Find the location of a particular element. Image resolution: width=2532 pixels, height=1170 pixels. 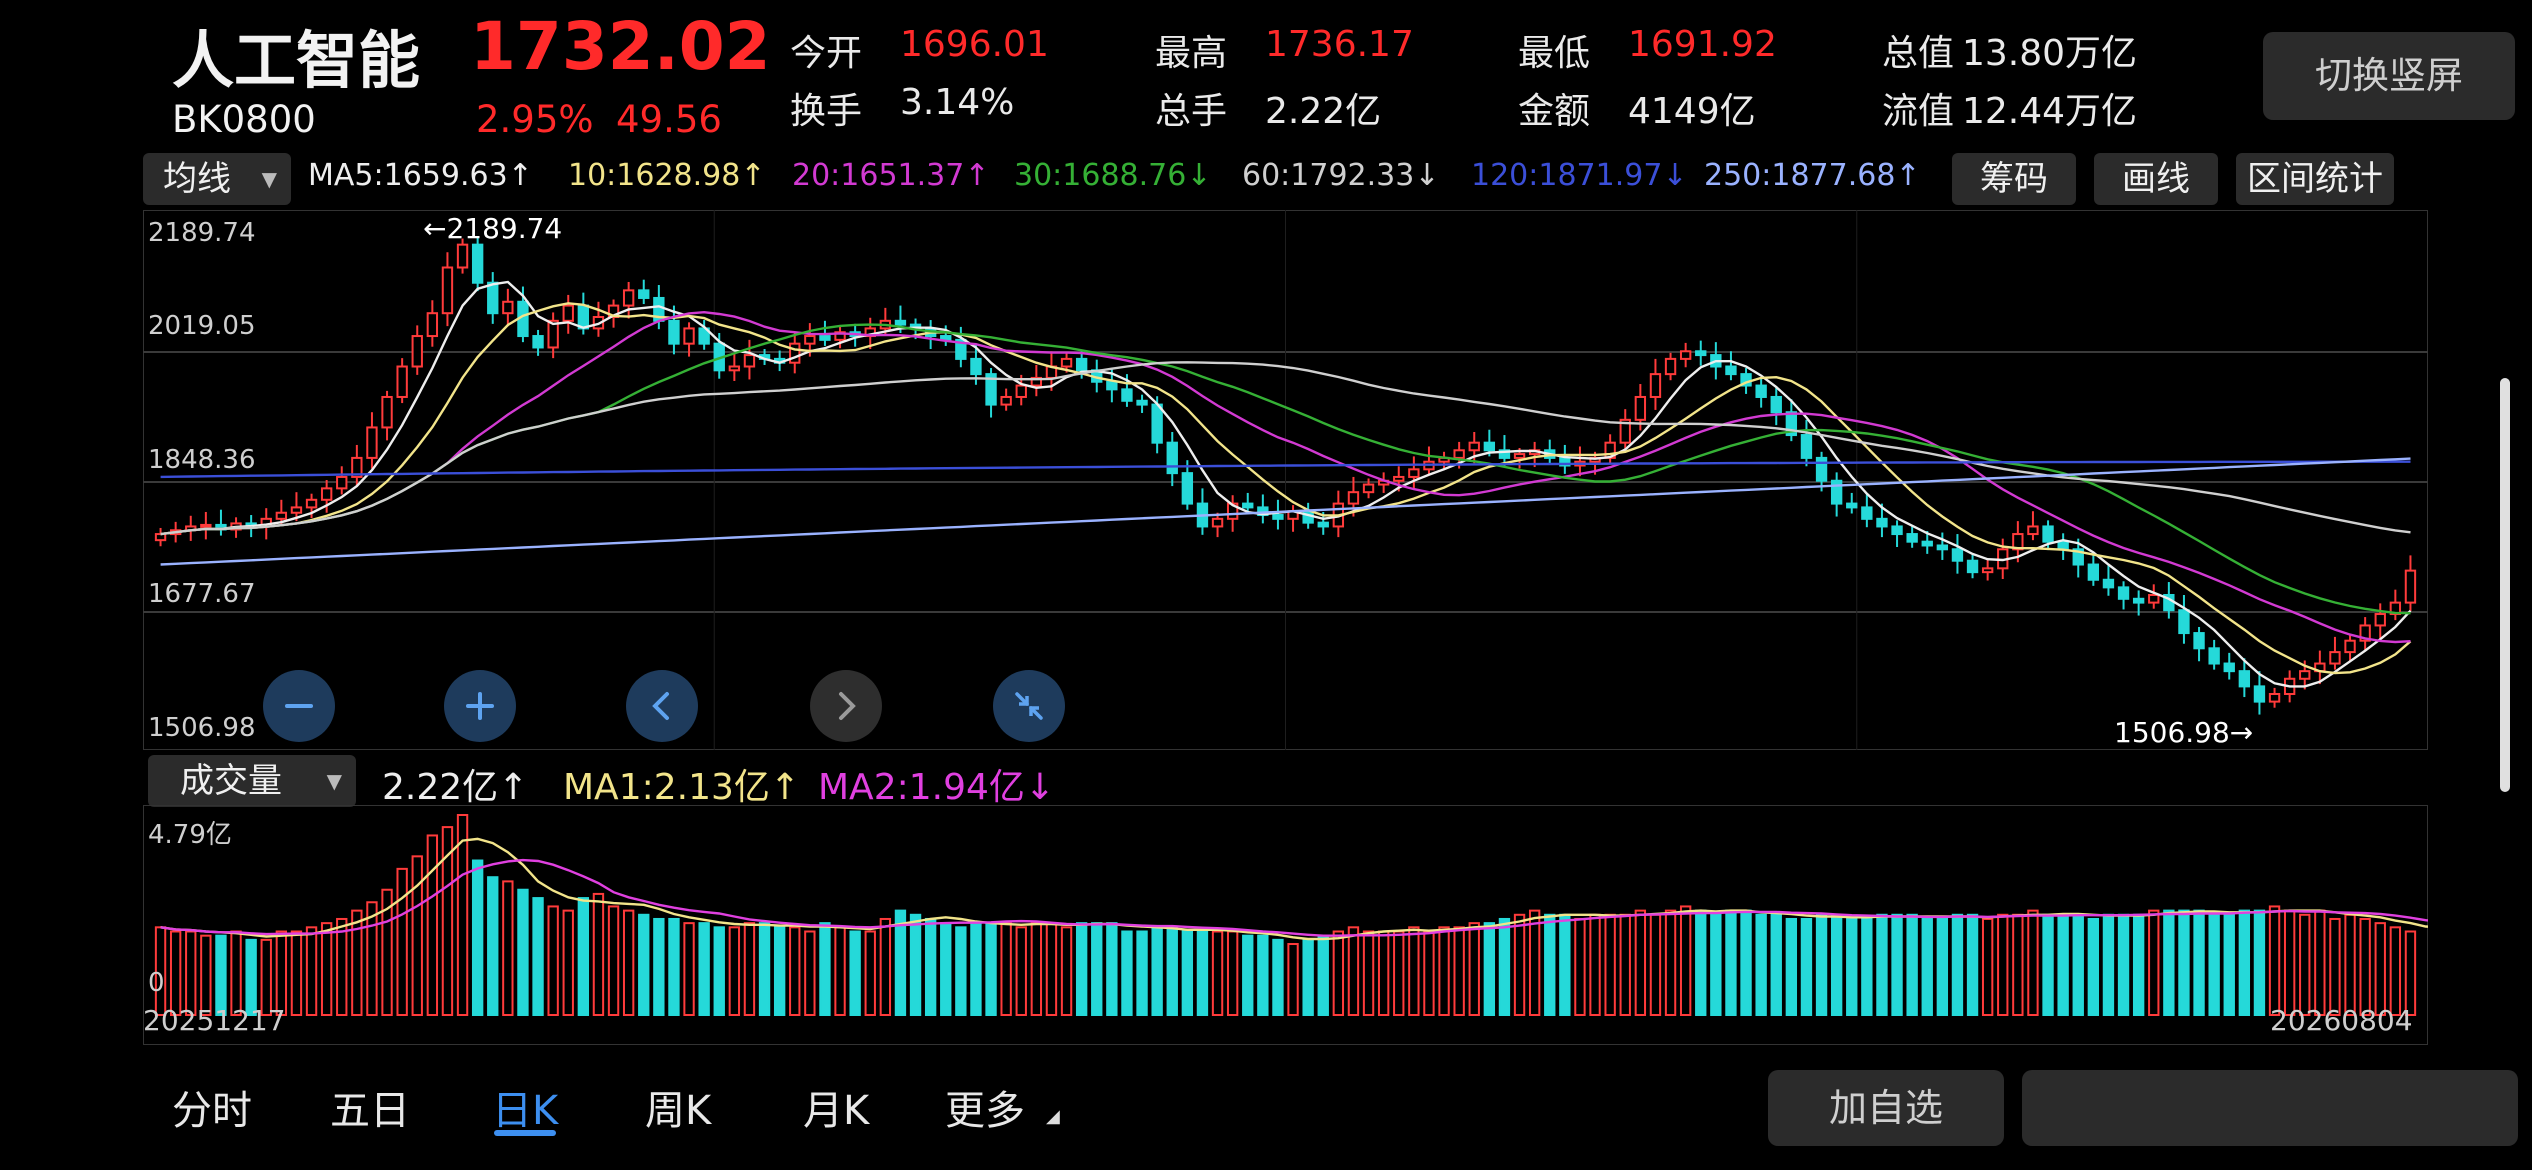

plus-icon is located at coordinates (480, 706).